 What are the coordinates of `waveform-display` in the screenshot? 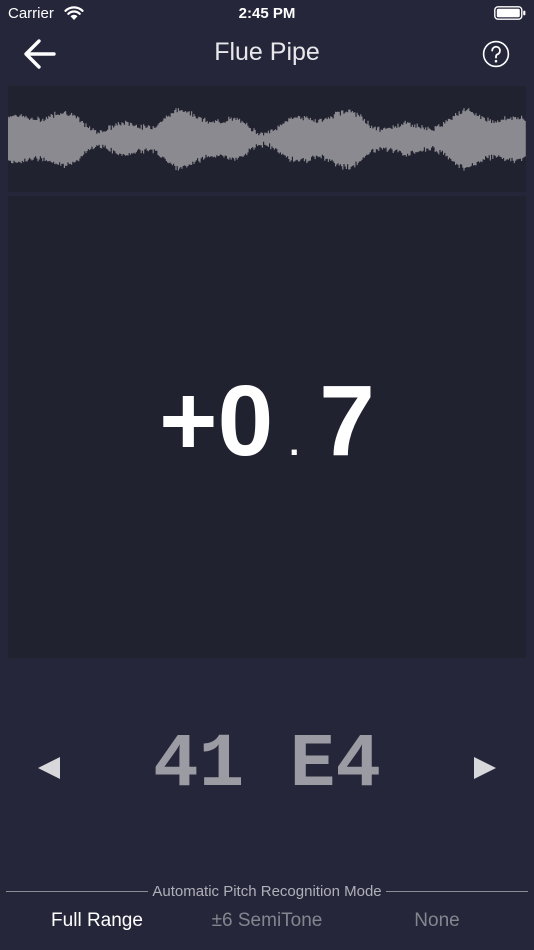 It's located at (267, 139).